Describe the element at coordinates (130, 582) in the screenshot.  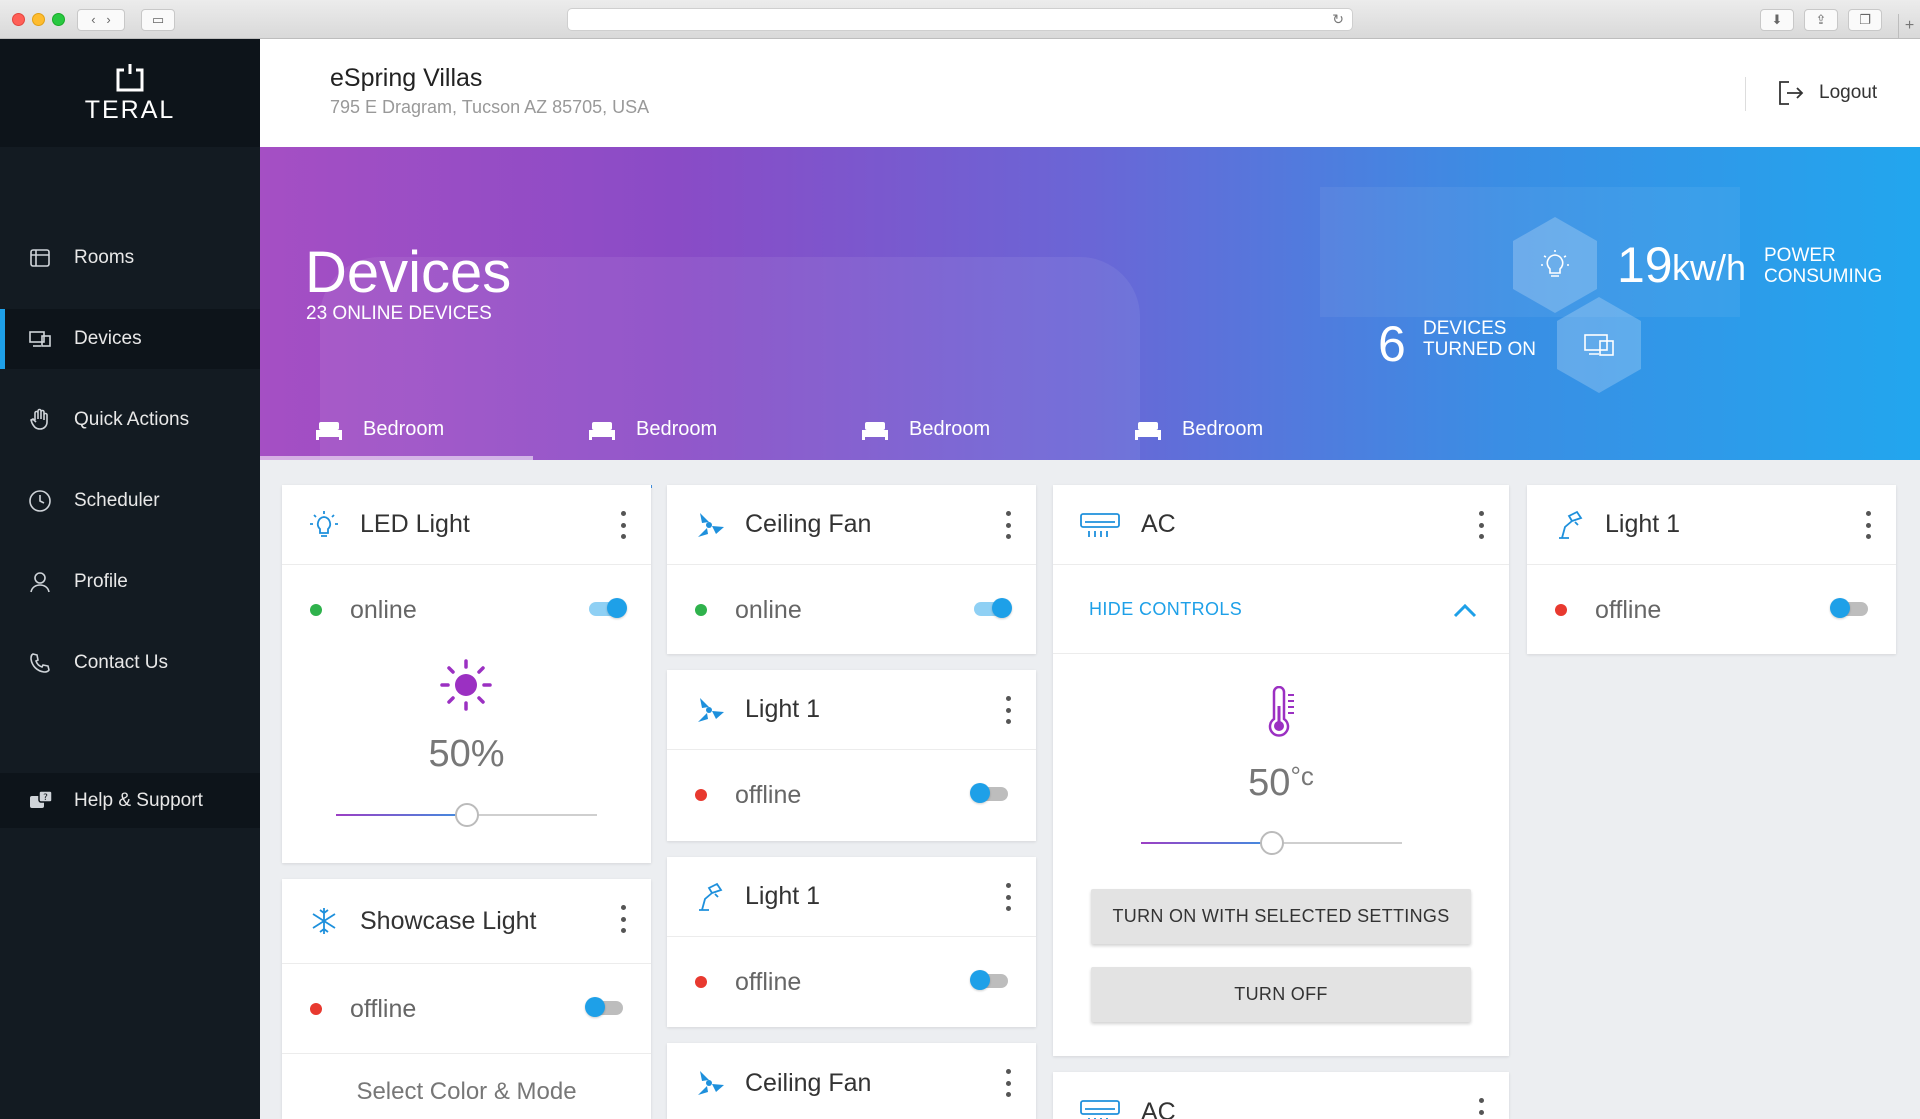
I see `sidebar-item-profile: Profile` at that location.